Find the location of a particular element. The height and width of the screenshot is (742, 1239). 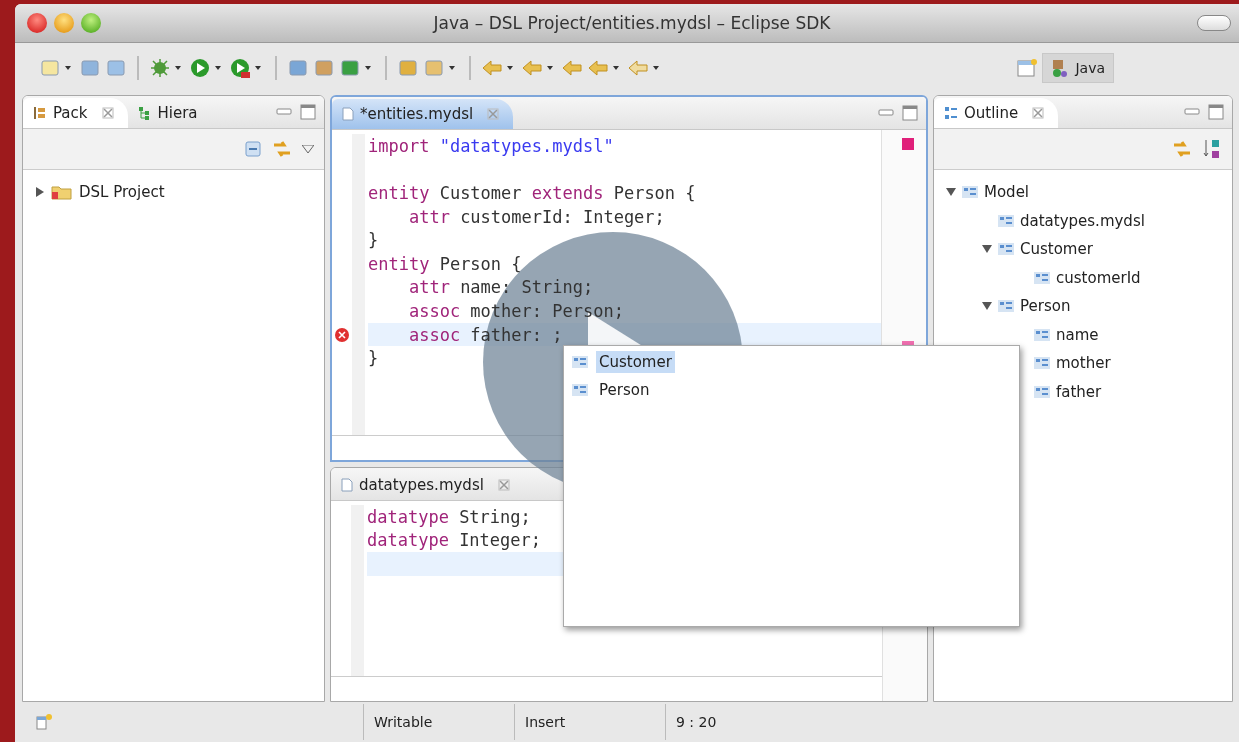

code-line: attr name: String; is located at coordinates (500, 287).